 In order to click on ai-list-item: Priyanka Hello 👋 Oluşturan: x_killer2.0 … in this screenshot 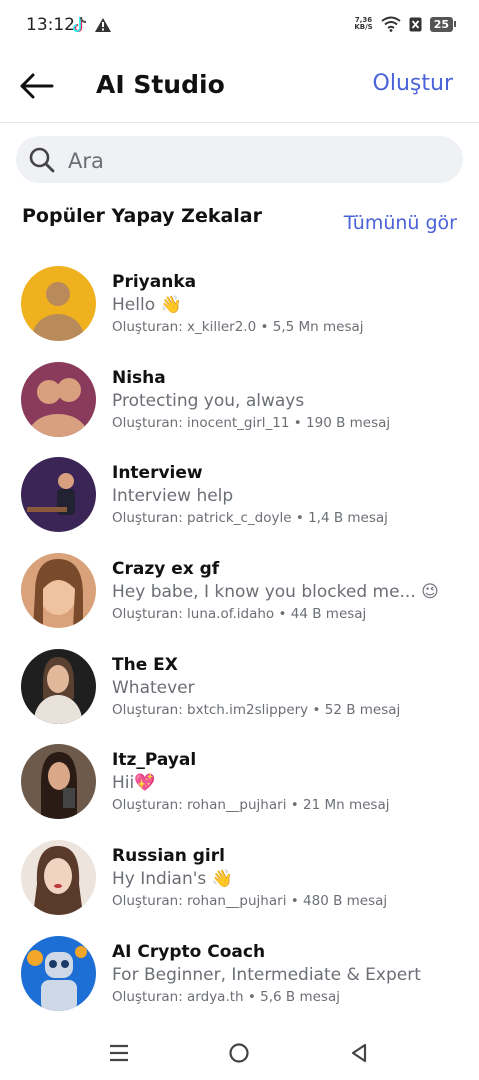, I will do `click(239, 306)`.